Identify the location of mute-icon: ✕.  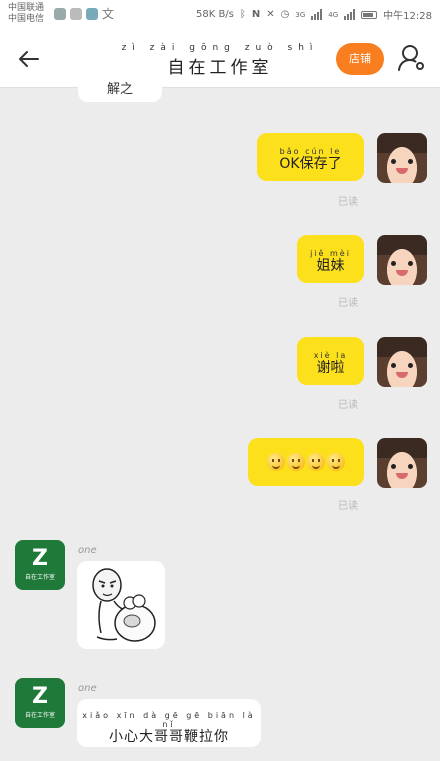
(270, 14).